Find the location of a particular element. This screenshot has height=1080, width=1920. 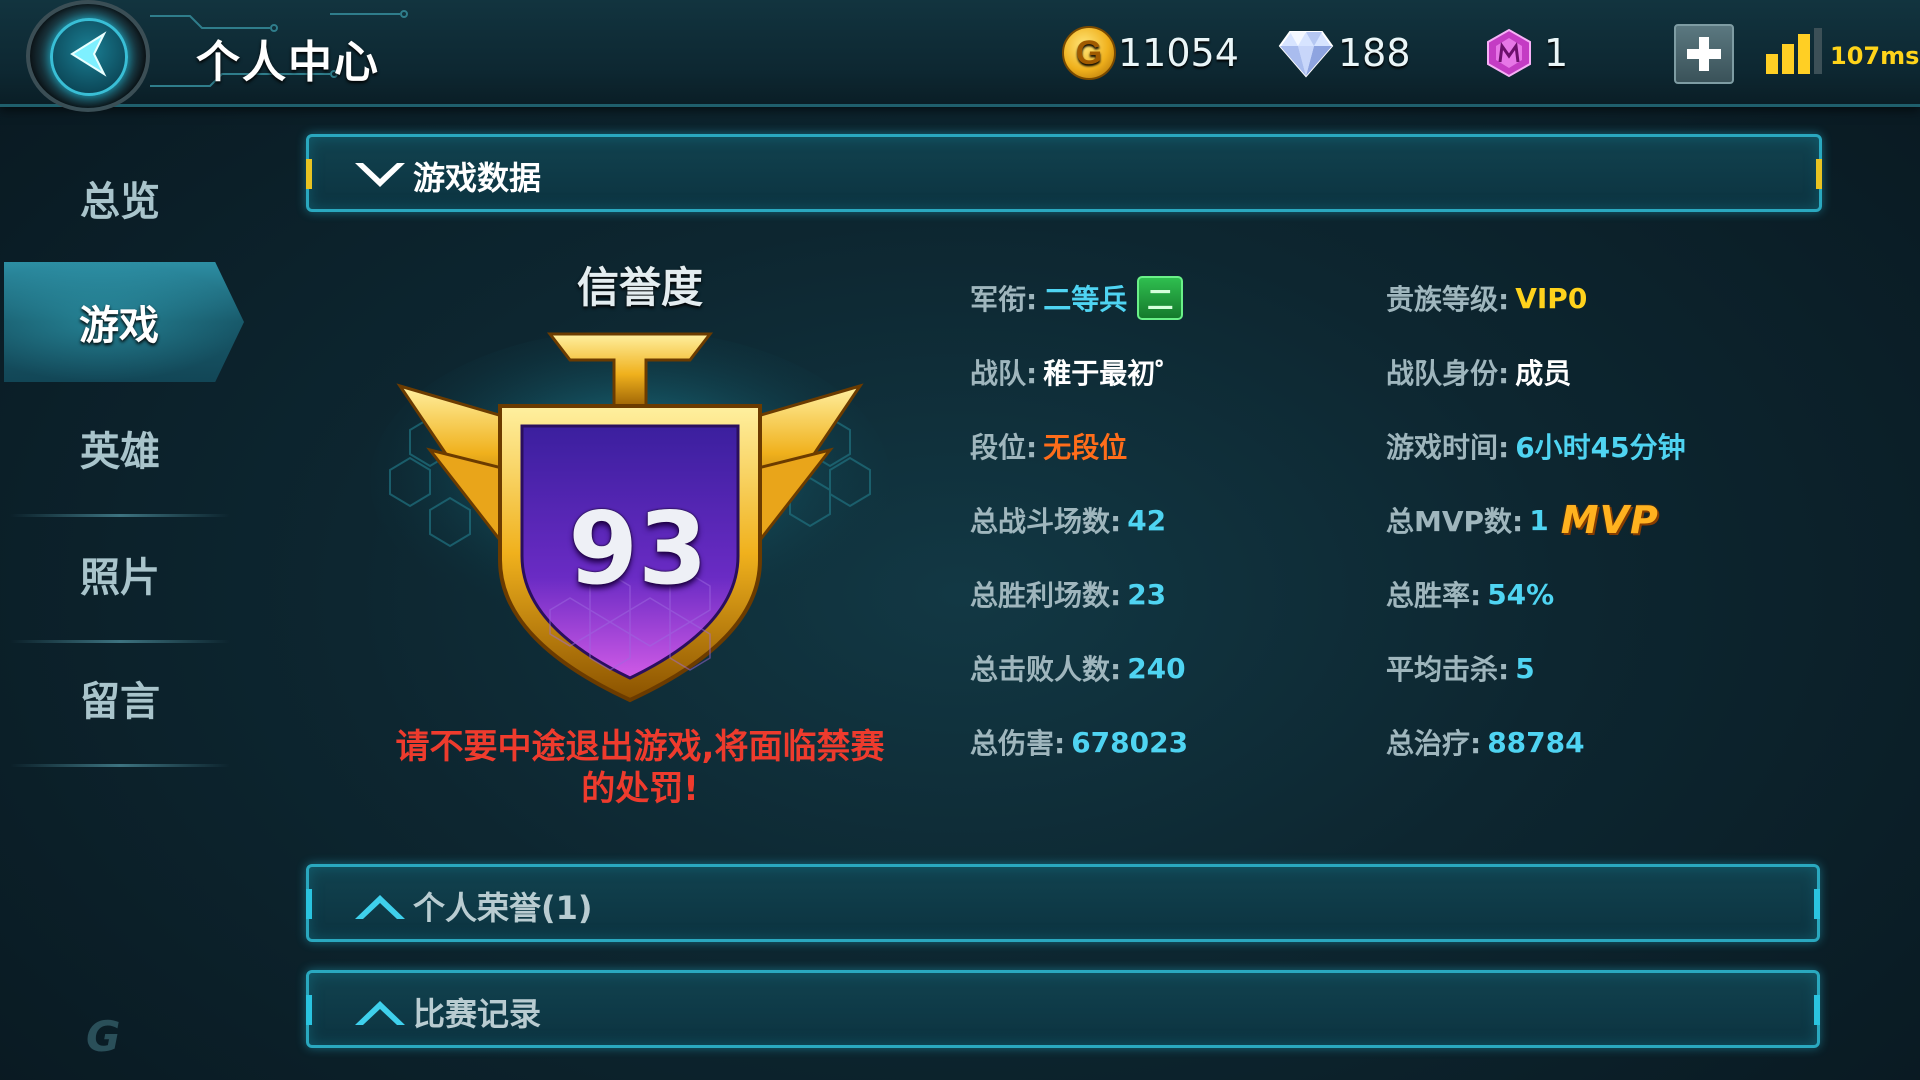

gem-currency: 1 is located at coordinates (1526, 53).